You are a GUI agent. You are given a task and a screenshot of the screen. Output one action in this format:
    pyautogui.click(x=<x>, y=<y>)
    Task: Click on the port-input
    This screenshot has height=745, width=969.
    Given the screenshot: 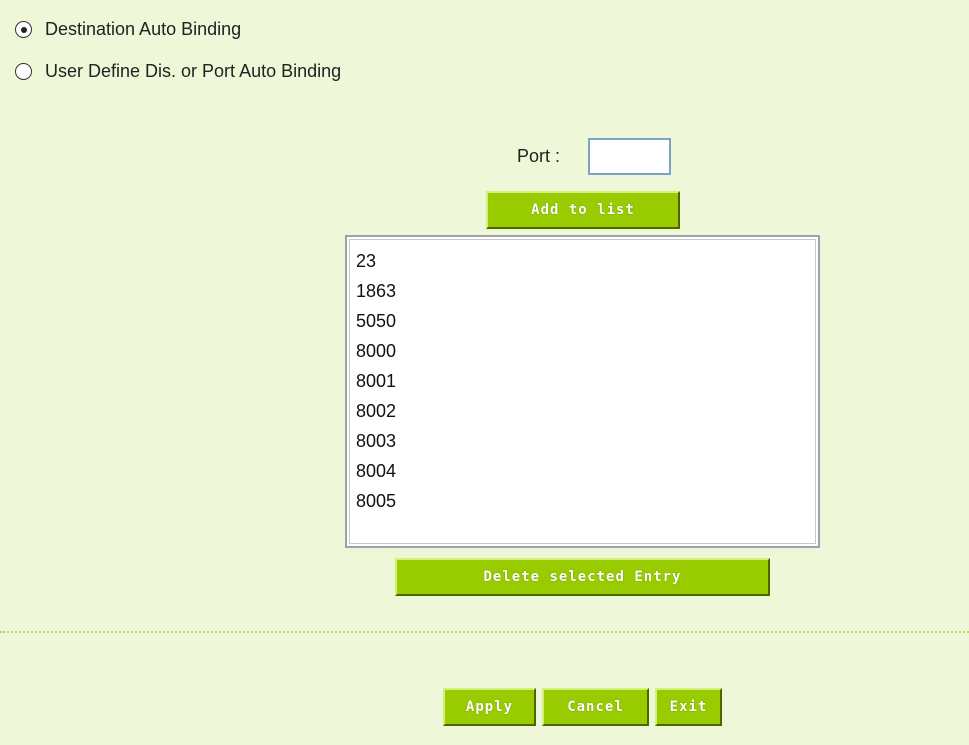 What is the action you would take?
    pyautogui.click(x=629, y=156)
    